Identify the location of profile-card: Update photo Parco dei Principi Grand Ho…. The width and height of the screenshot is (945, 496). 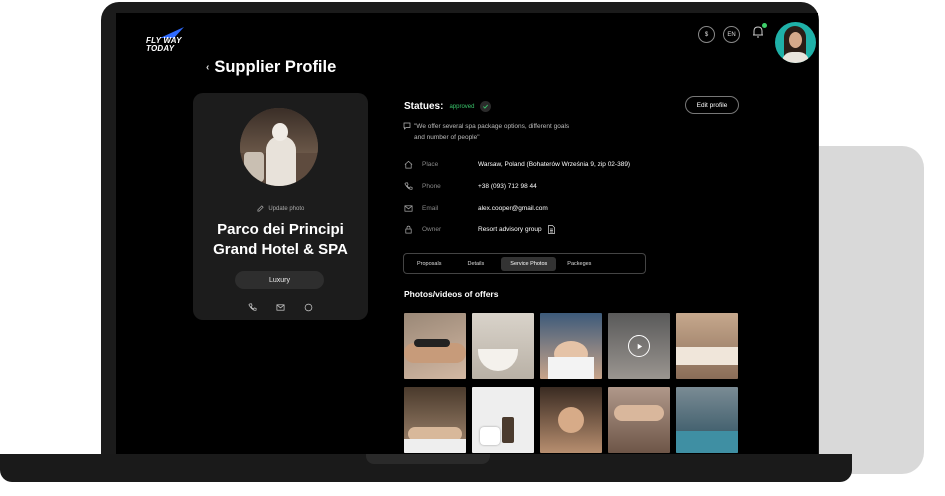
(280, 206).